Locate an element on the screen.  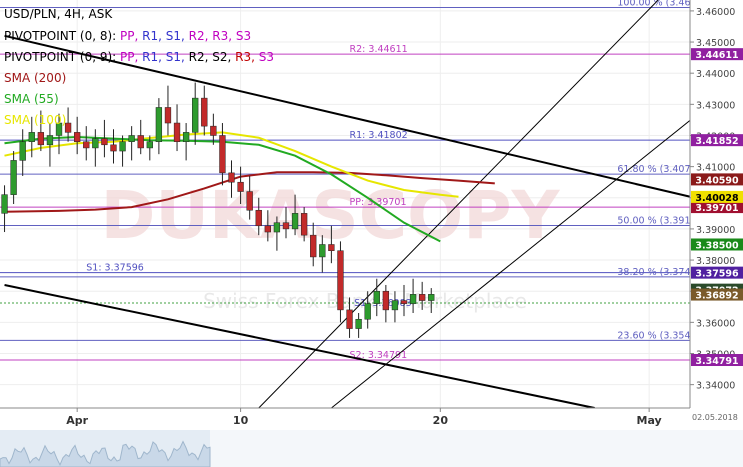
indicator-price-tag-text: 3.38500 is located at coordinates (717, 245).